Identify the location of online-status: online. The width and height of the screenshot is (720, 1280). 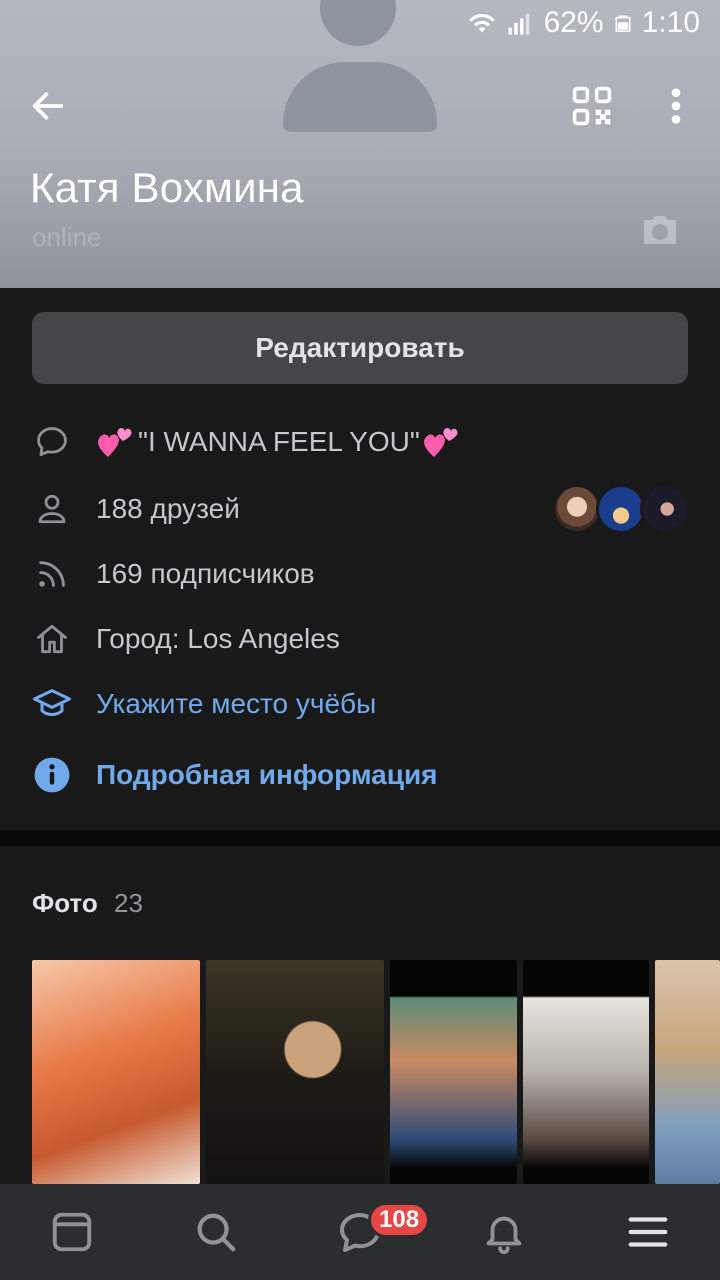
(67, 237).